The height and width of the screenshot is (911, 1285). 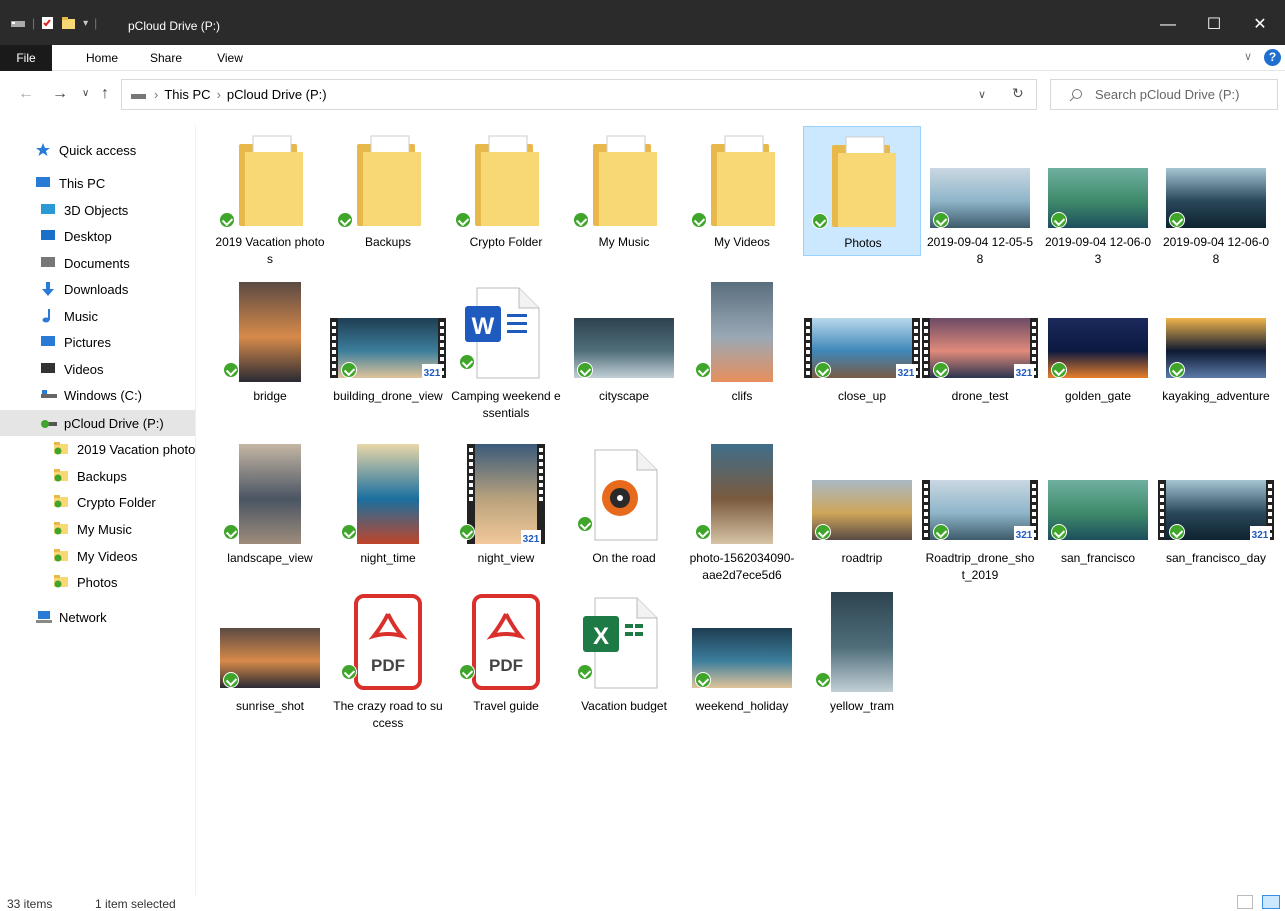 What do you see at coordinates (1214, 25) in the screenshot?
I see `maximize-button: ☐` at bounding box center [1214, 25].